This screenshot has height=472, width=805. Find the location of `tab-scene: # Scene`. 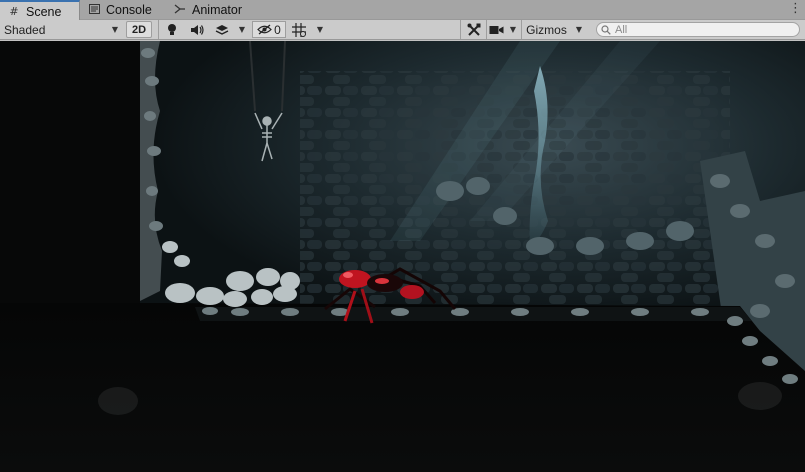

tab-scene: # Scene is located at coordinates (40, 10).